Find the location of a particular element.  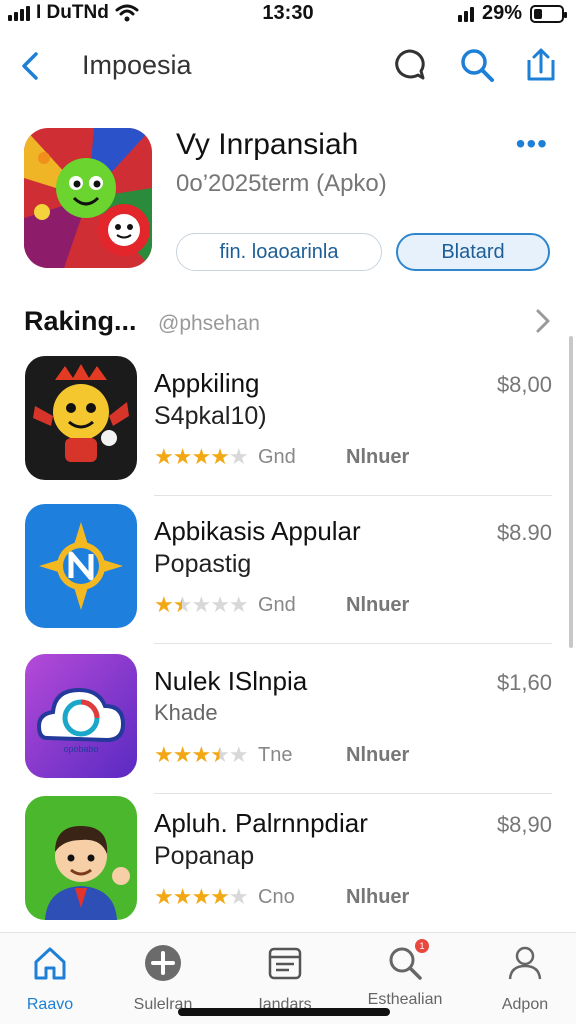

svg-text: opobabo is located at coordinates (80, 749).